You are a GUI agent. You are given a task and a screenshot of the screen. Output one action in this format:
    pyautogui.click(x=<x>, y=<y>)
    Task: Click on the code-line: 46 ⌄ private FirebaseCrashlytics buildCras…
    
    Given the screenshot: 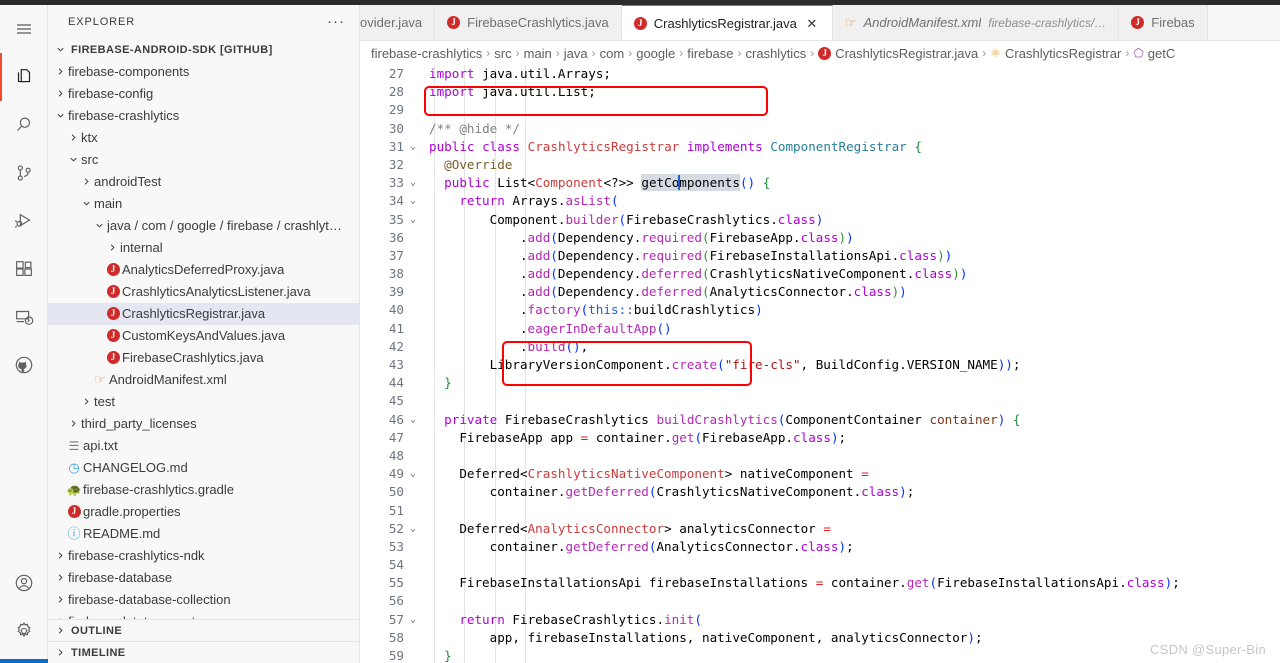 What is the action you would take?
    pyautogui.click(x=820, y=420)
    